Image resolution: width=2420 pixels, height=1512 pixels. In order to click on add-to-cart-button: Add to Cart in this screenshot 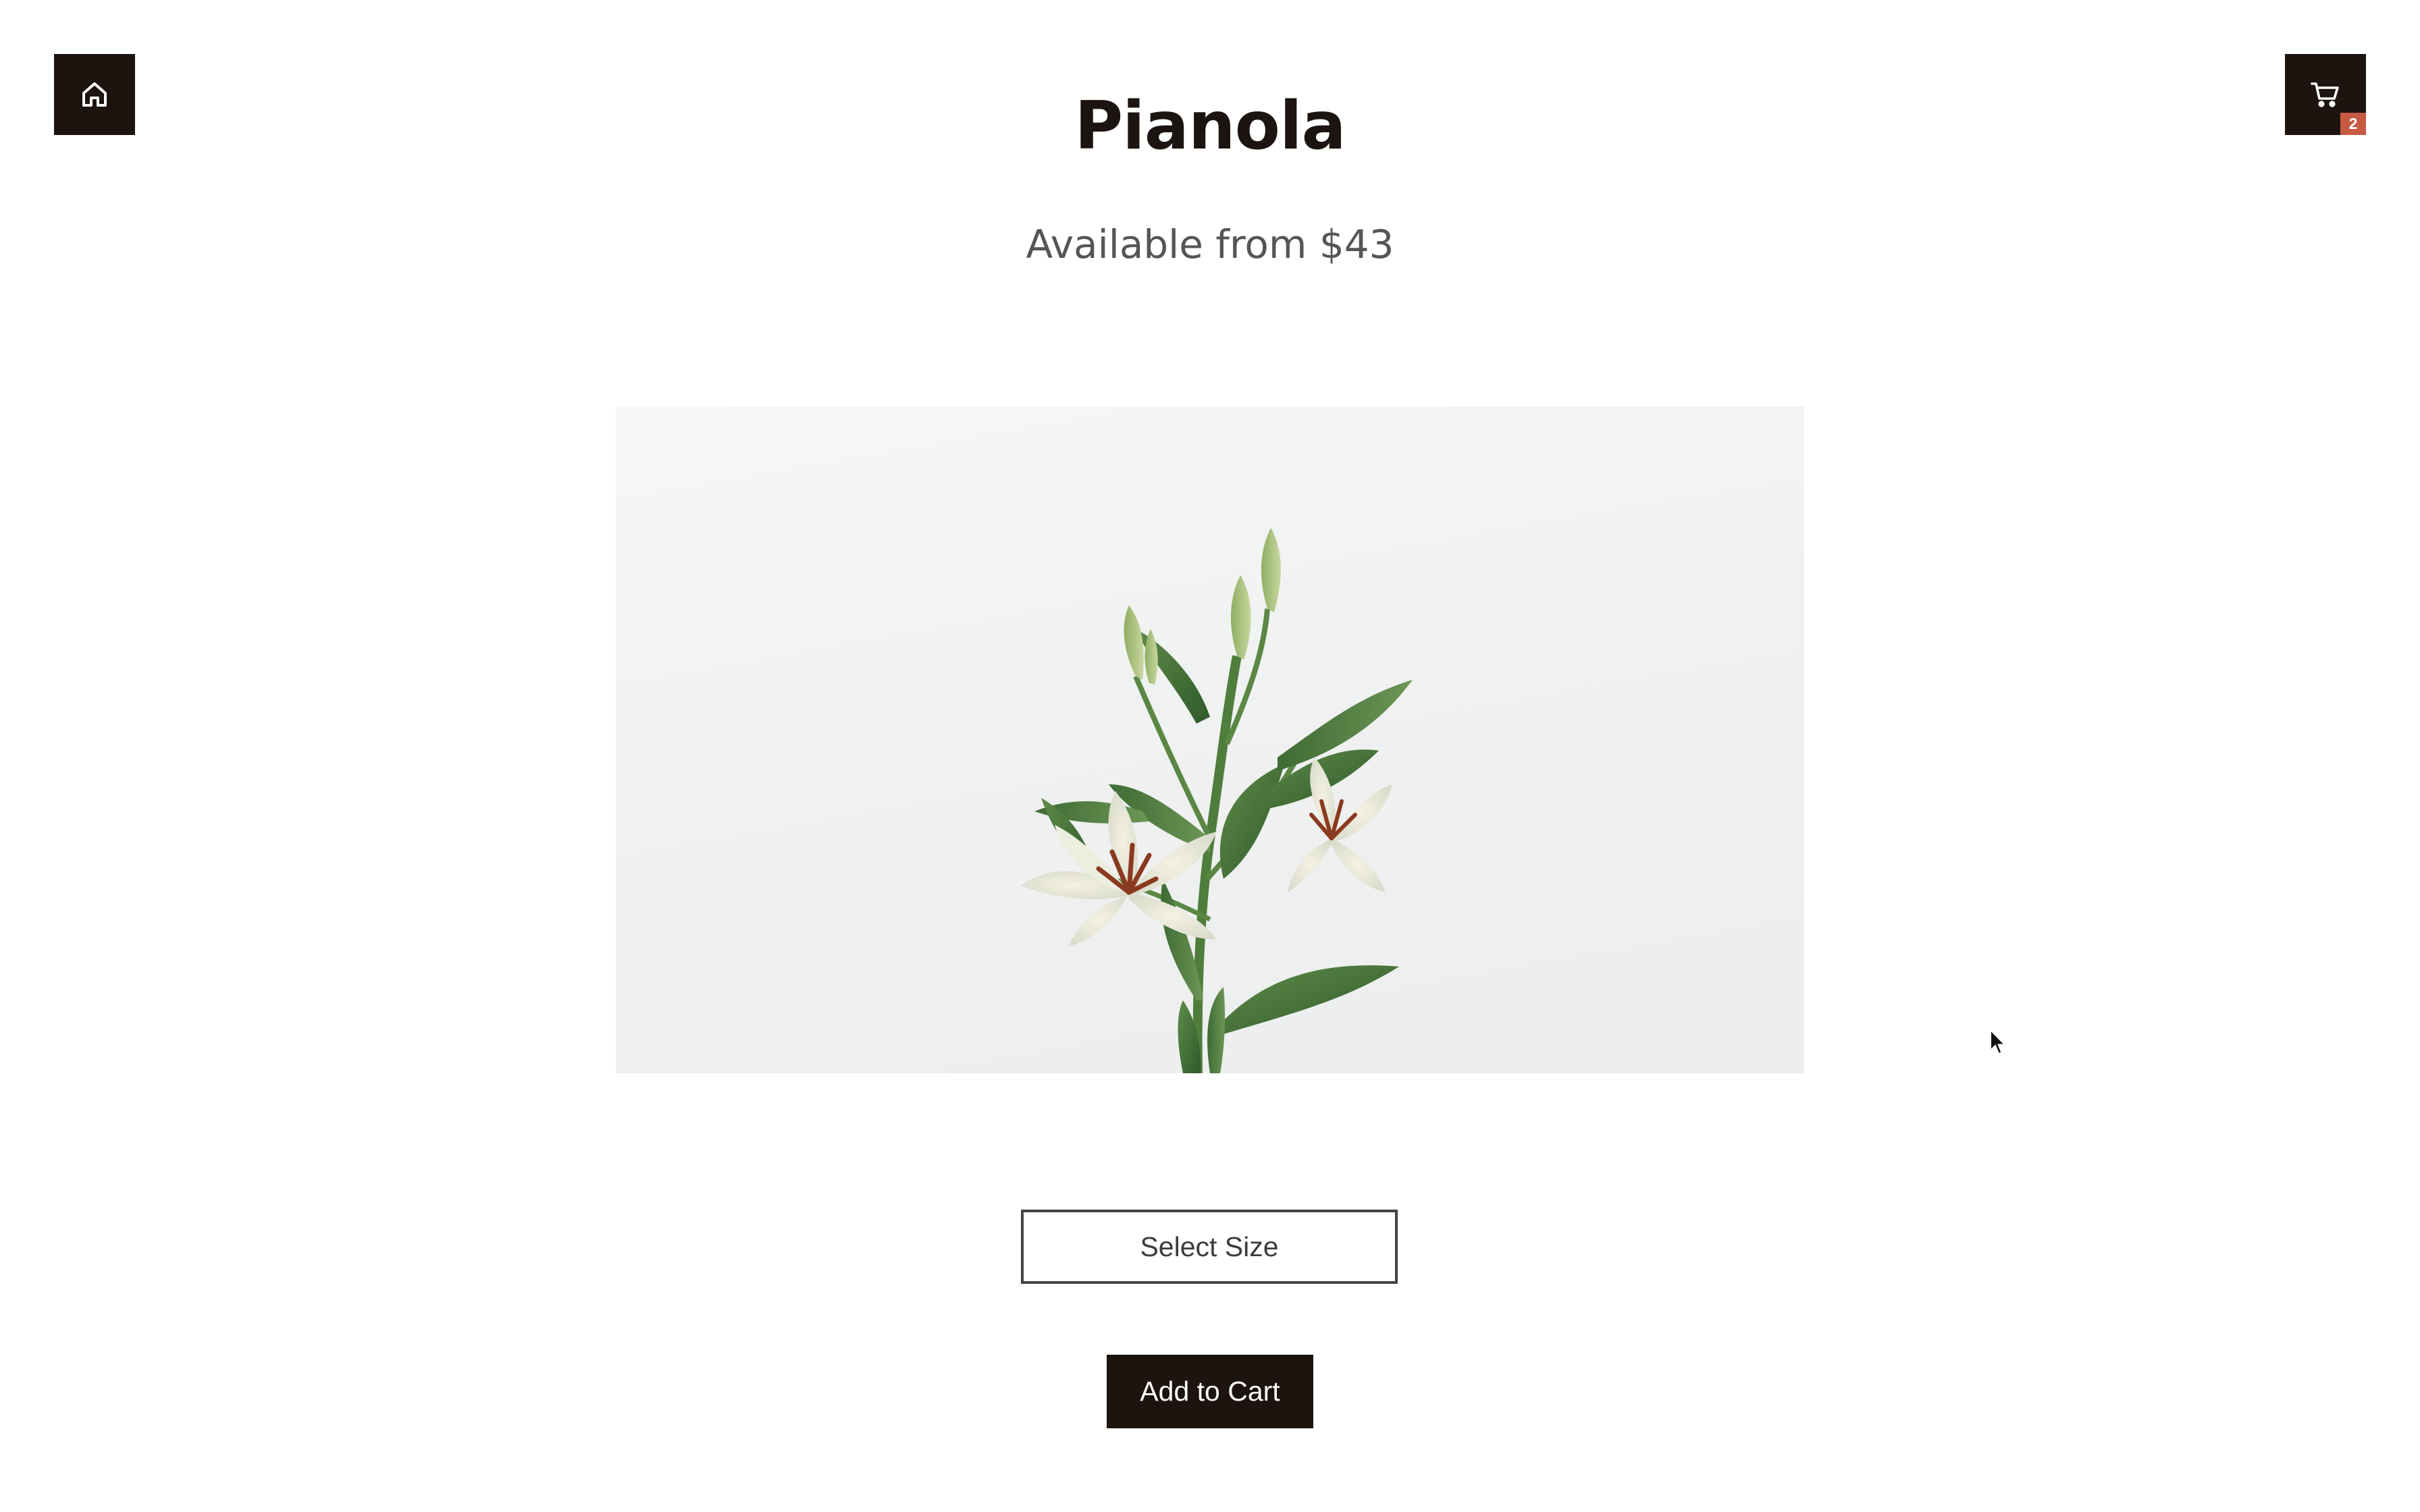, I will do `click(1210, 1391)`.